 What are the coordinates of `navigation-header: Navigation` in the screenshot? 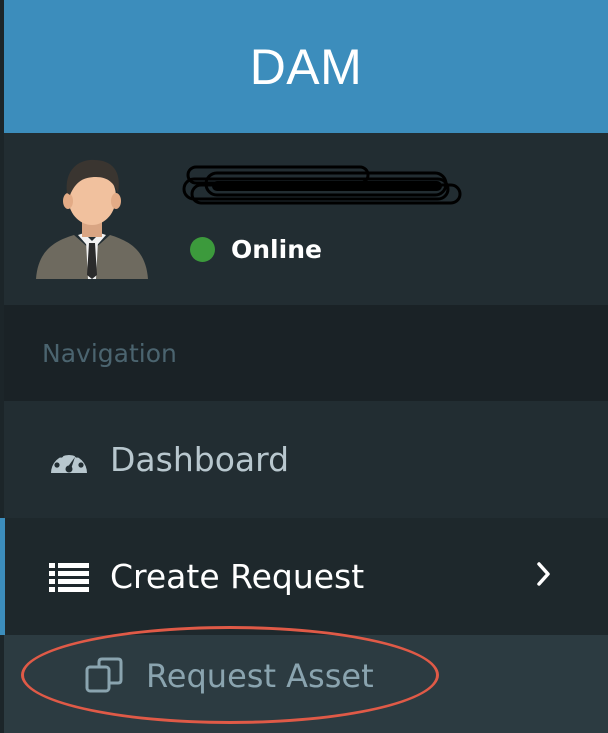 It's located at (306, 353).